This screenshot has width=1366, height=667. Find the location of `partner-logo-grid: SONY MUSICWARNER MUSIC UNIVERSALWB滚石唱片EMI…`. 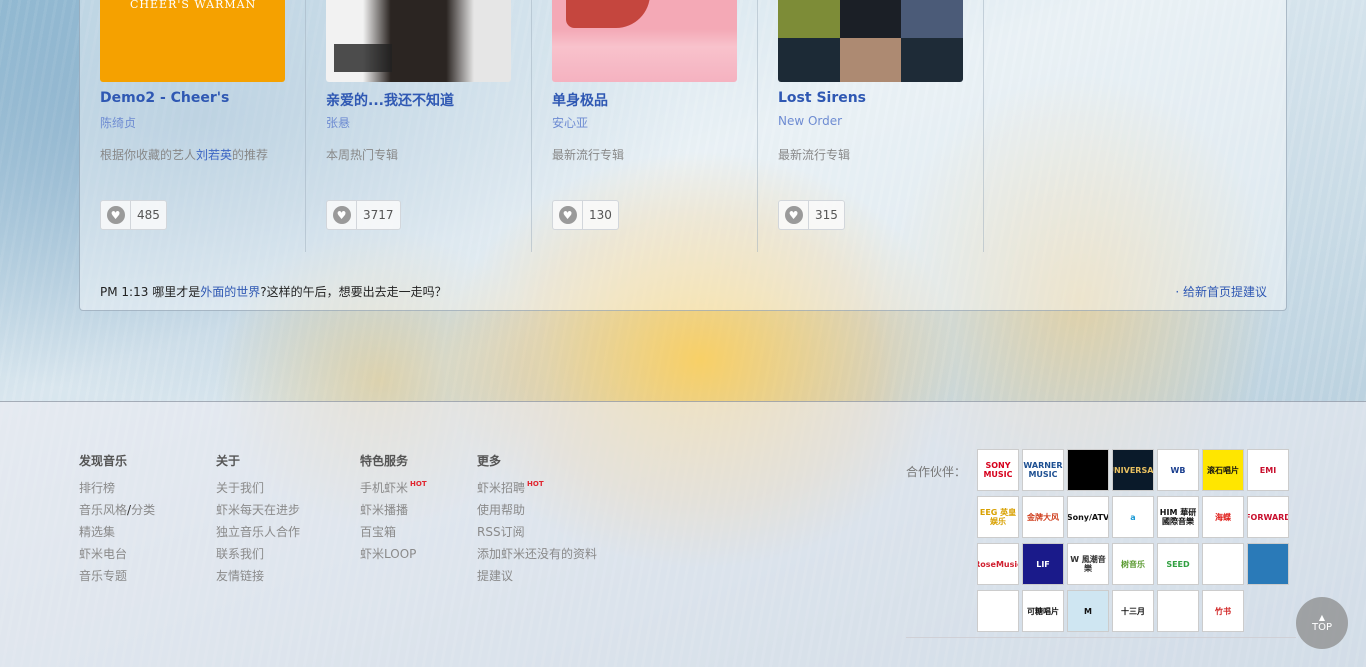

partner-logo-grid: SONY MUSICWARNER MUSIC UNIVERSALWB滚石唱片EMI… is located at coordinates (1134, 540).